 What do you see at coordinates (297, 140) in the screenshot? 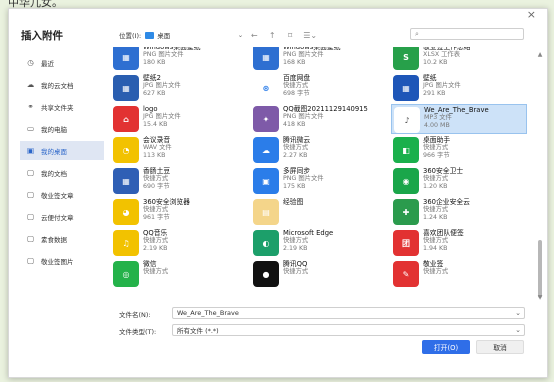
I see `file-name: 腾讯微云` at bounding box center [297, 140].